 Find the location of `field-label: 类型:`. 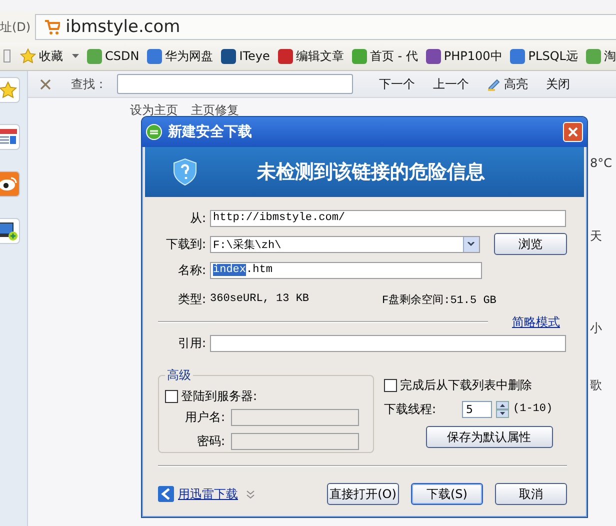

field-label: 类型: is located at coordinates (191, 299).